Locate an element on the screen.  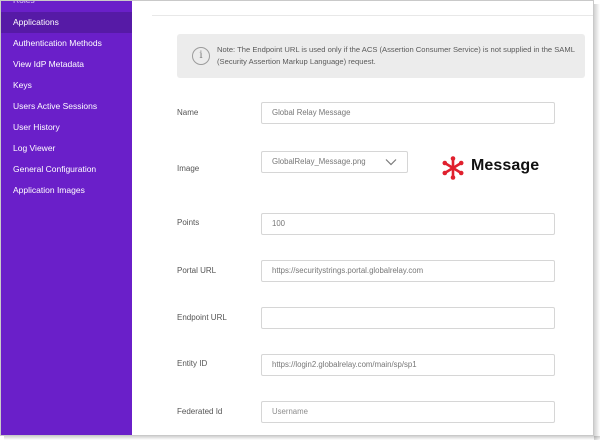
sidebar-item-general-configuration: General Configuration is located at coordinates (66, 169).